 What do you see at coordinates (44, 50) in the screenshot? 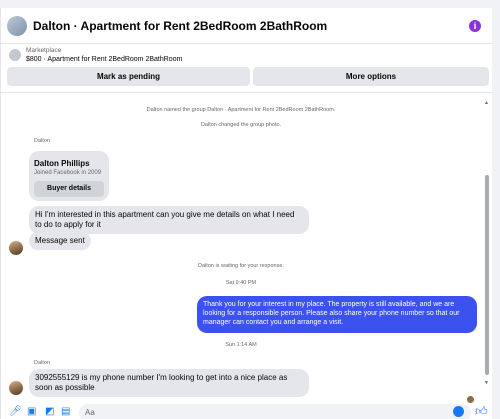
I see `listing-label: Marketplace` at bounding box center [44, 50].